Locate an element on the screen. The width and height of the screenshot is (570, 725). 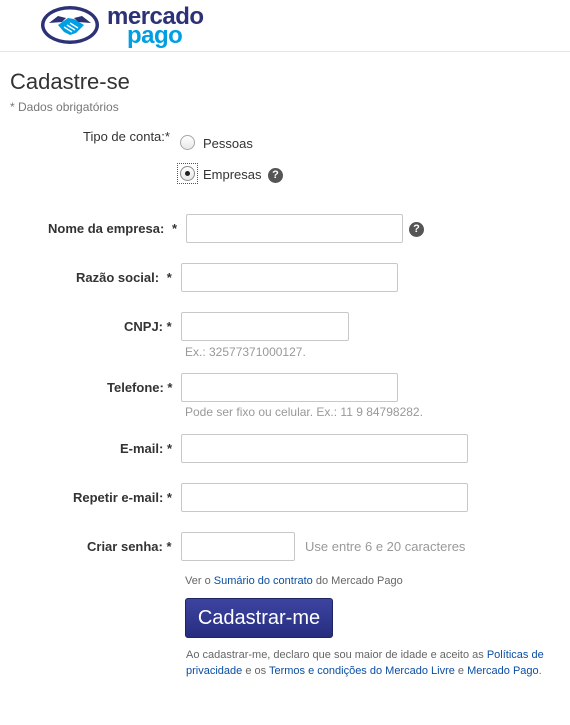
legal-name-label: Razão social: * is located at coordinates (124, 277).